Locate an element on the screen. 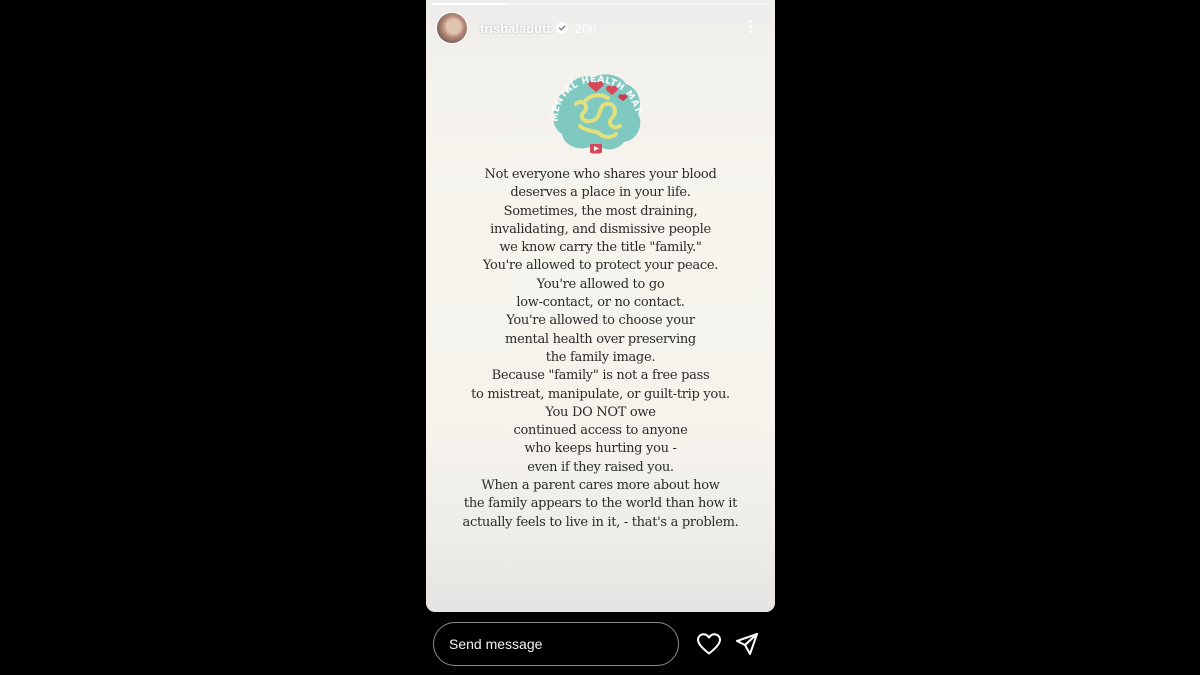 This screenshot has height=675, width=1200. quote-line: You're allowed to choose your is located at coordinates (600, 321).